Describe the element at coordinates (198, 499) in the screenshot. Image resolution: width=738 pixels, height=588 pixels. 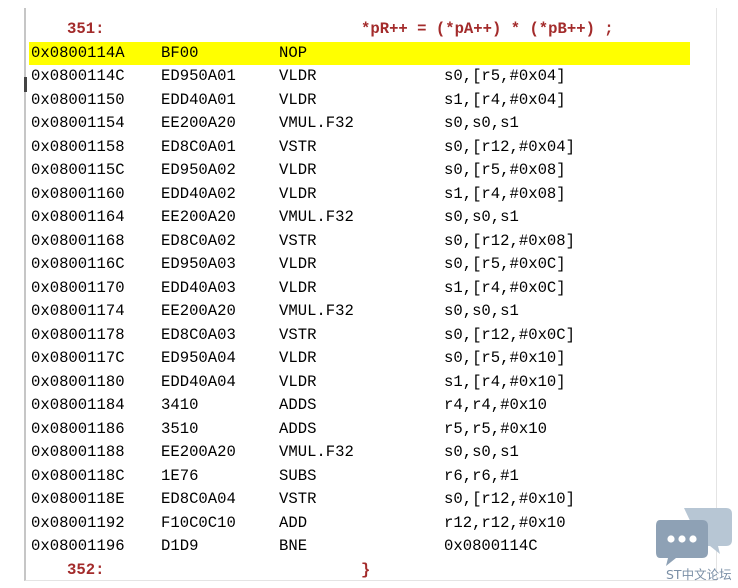
I see `instruction-opcode: ED8C0A04` at that location.